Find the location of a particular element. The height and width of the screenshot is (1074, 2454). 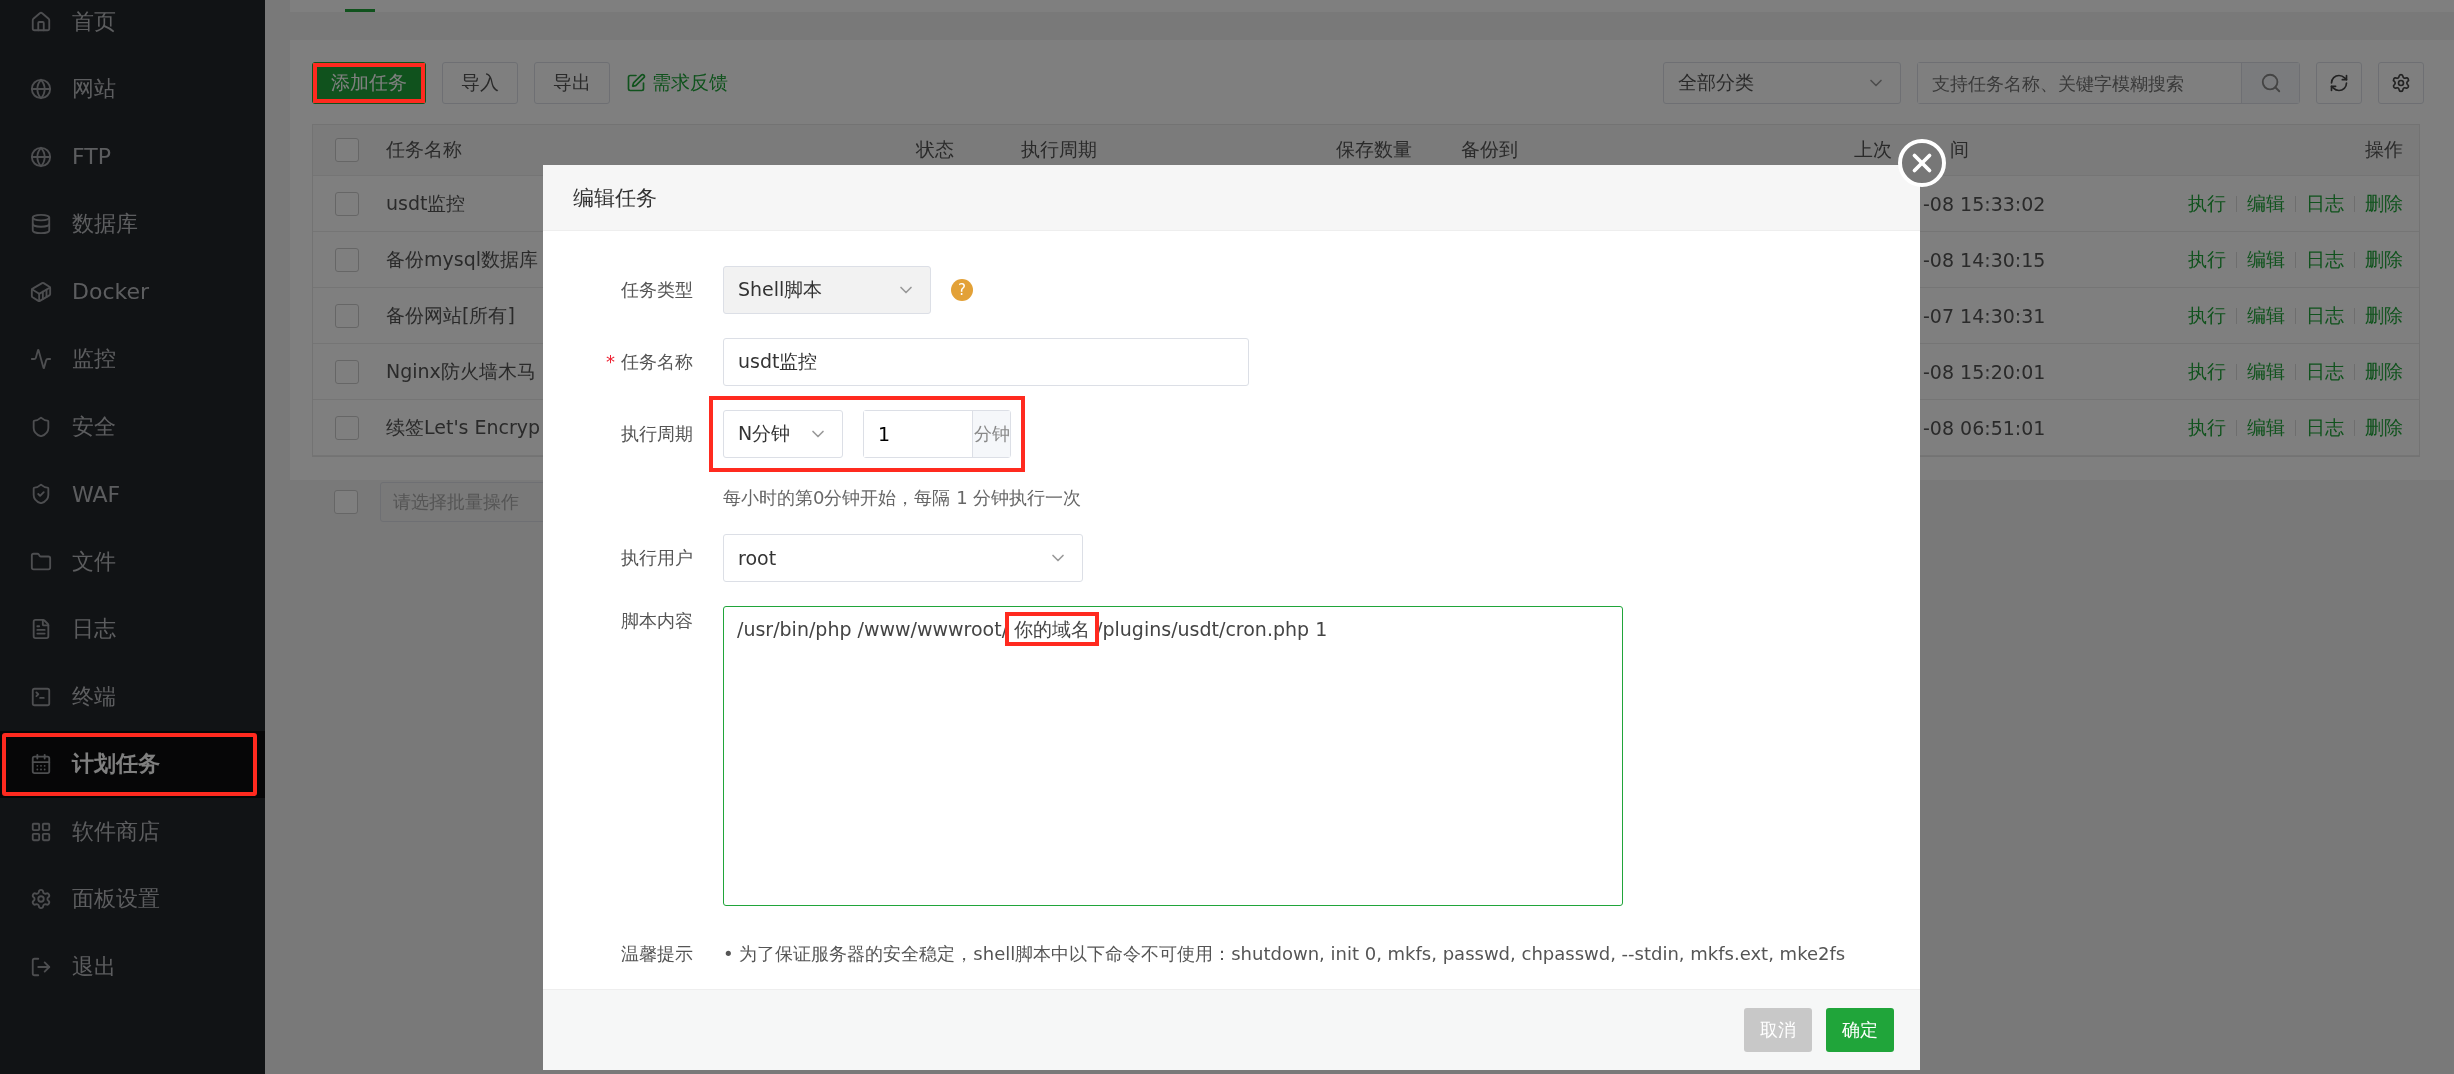

task-type-select: Shell脚本 is located at coordinates (827, 290).